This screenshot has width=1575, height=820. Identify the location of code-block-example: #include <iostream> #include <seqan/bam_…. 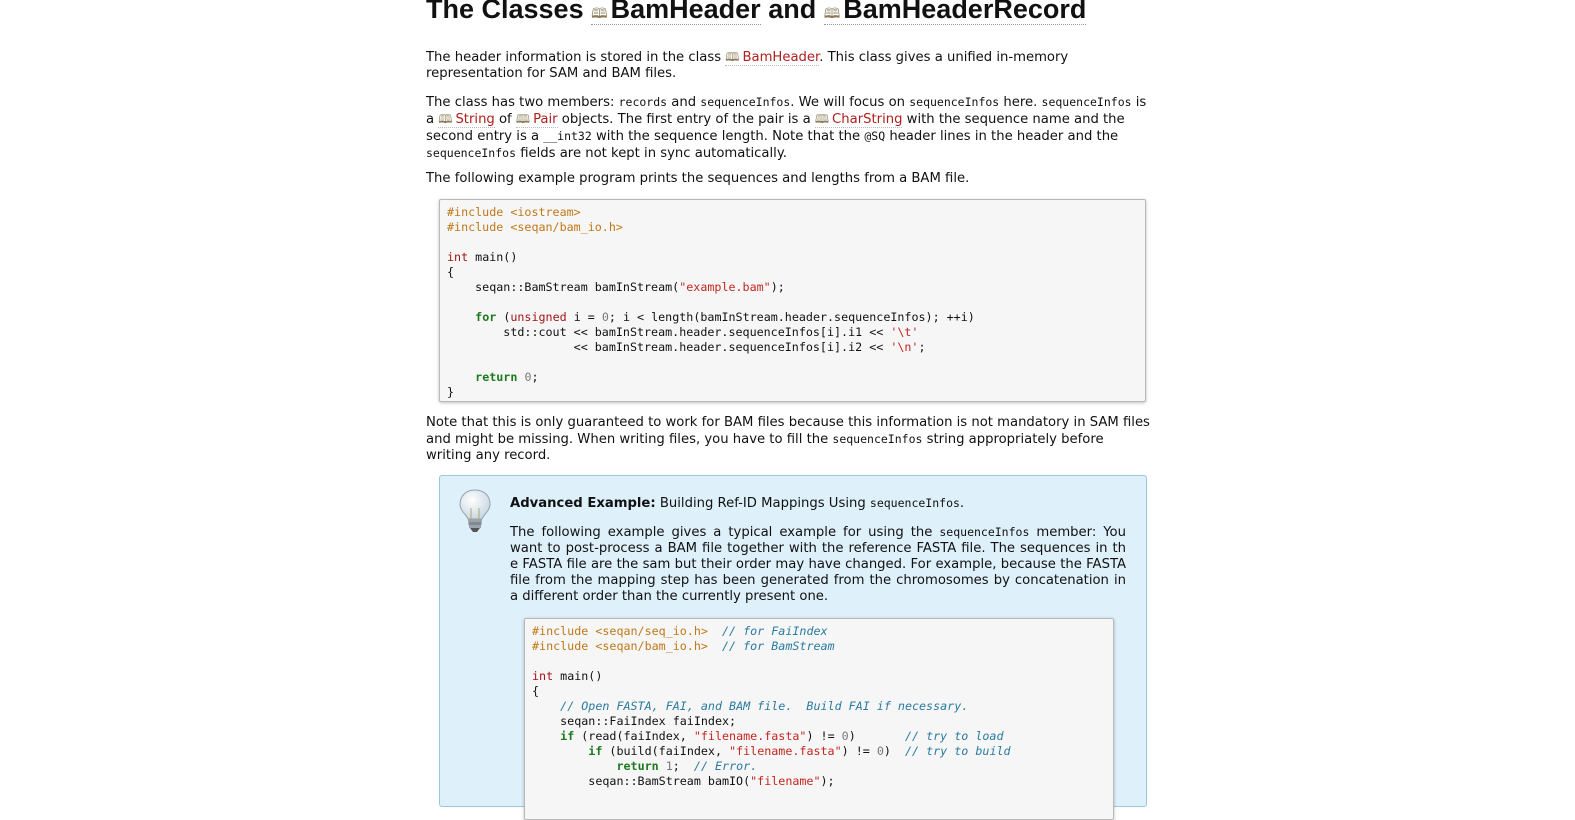
(792, 300).